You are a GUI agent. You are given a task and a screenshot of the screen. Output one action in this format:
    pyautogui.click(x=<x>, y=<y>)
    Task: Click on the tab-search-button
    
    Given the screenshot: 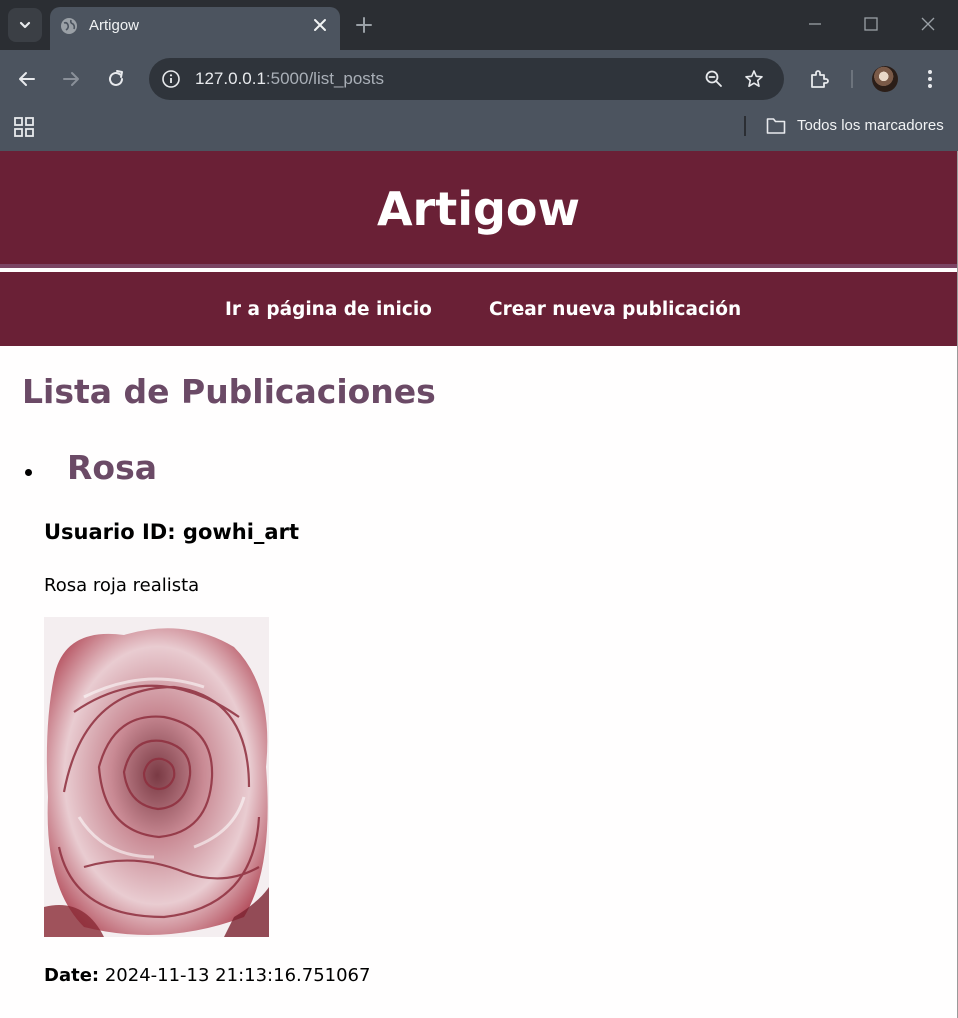 What is the action you would take?
    pyautogui.click(x=25, y=25)
    